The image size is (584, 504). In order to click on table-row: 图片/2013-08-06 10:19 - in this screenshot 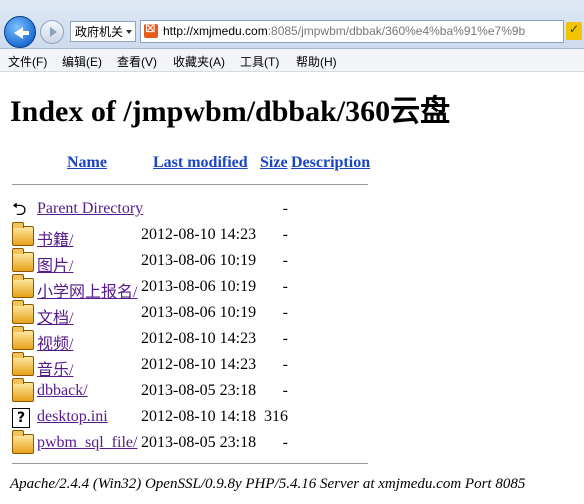, I will do `click(292, 262)`.